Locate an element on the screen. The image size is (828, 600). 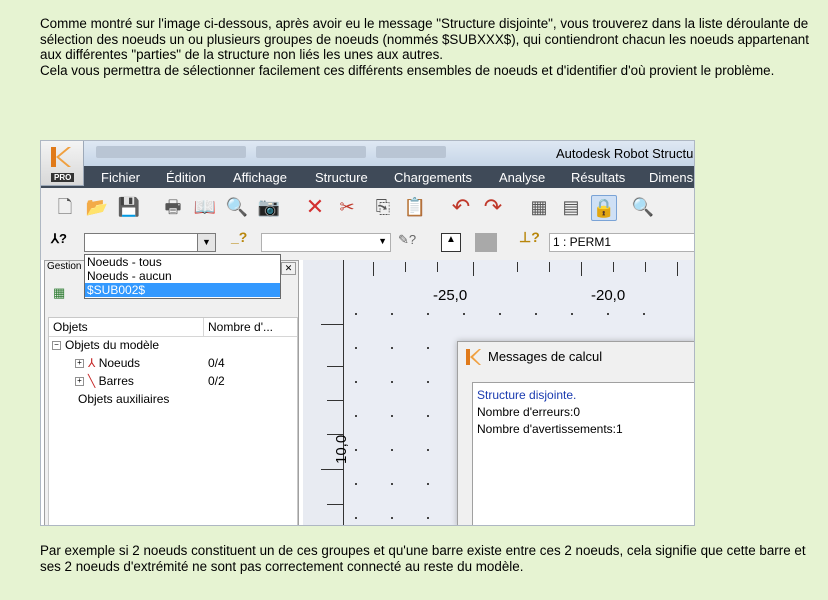
camera-icon: 📷 is located at coordinates (269, 207).